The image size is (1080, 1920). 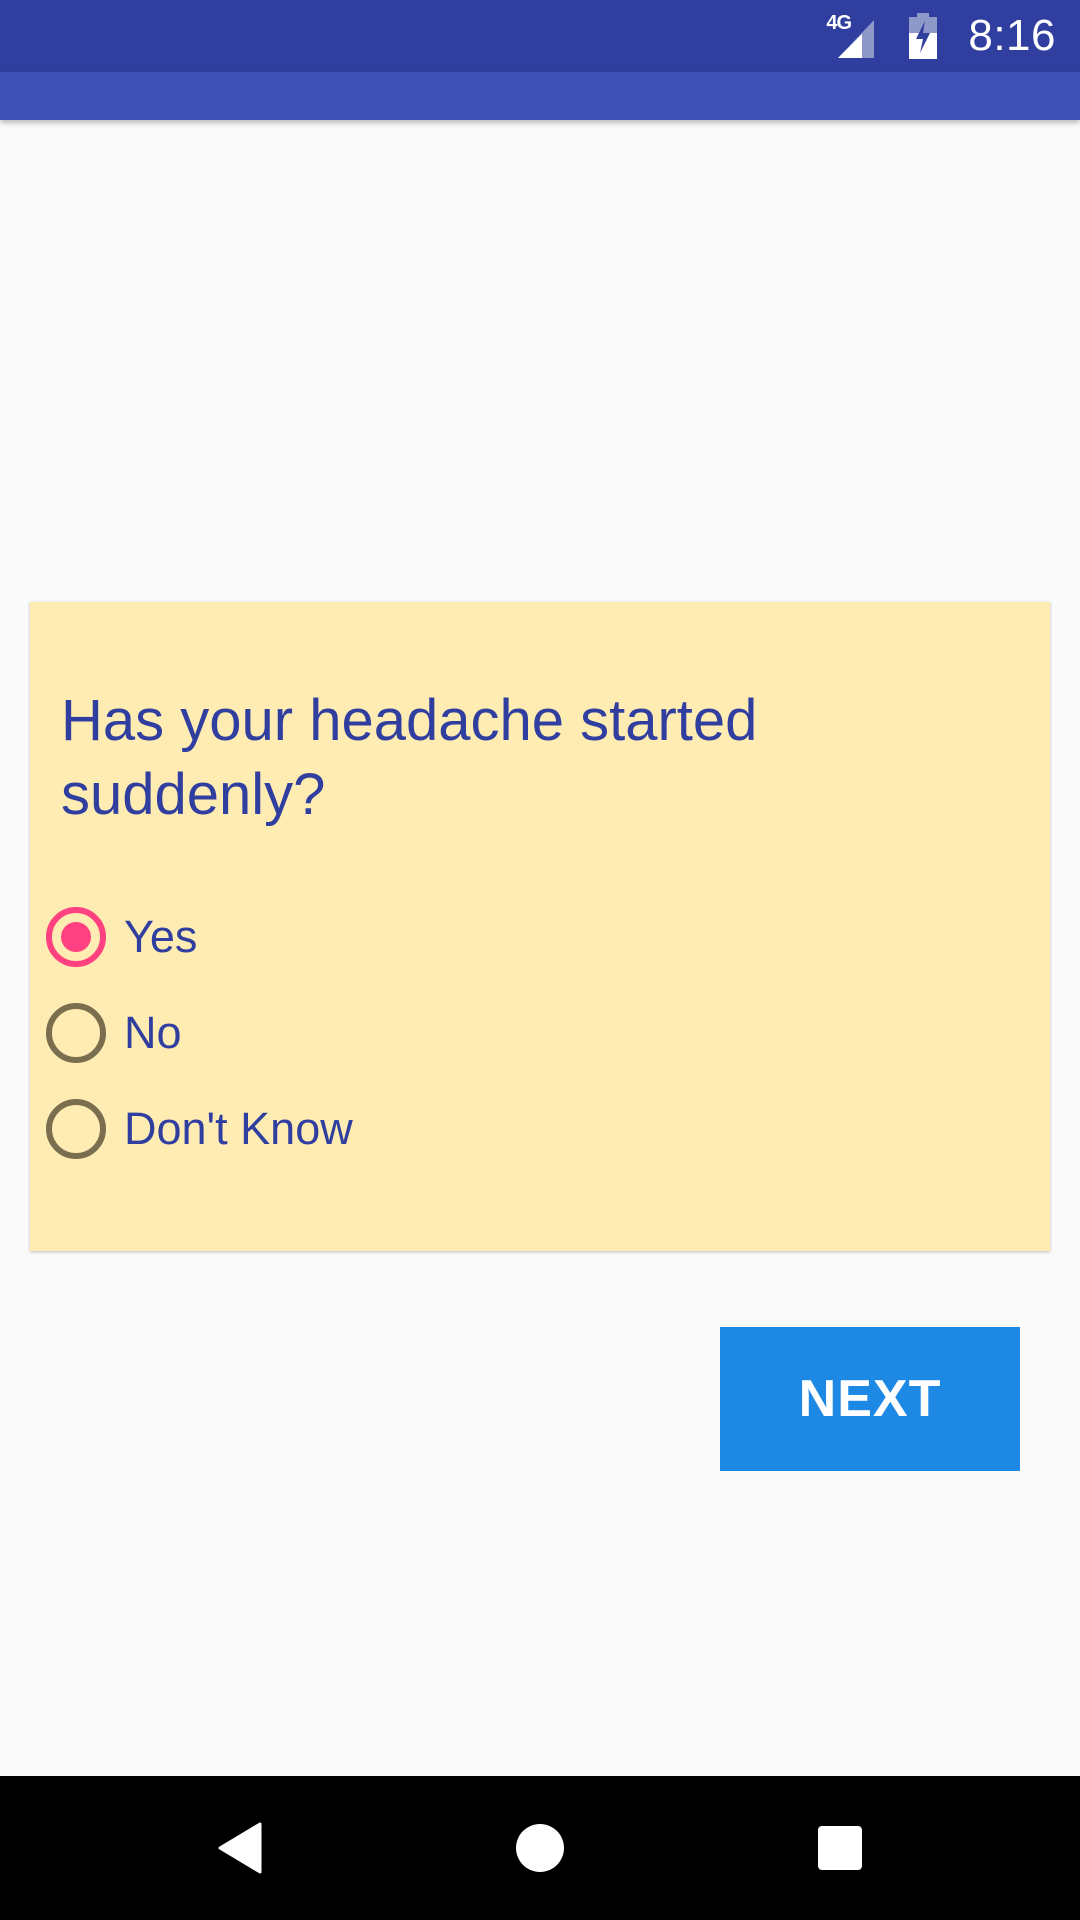 I want to click on option-label: Yes, so click(x=161, y=936).